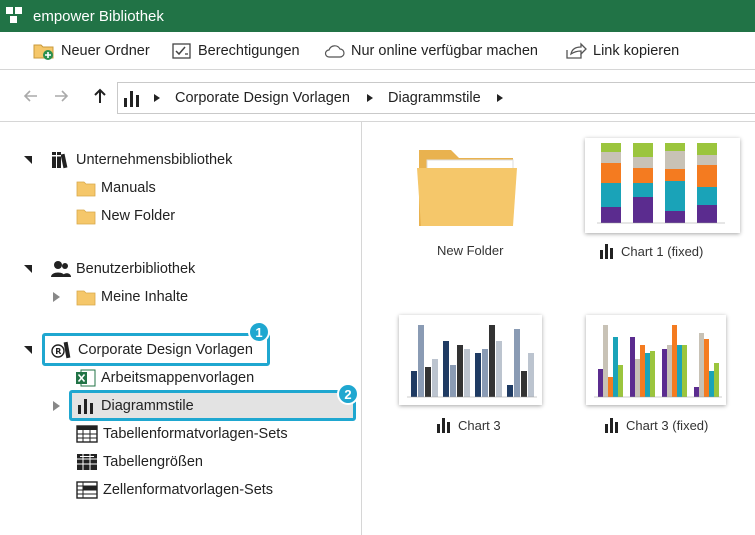  What do you see at coordinates (361, 328) in the screenshot?
I see `pane-divider` at bounding box center [361, 328].